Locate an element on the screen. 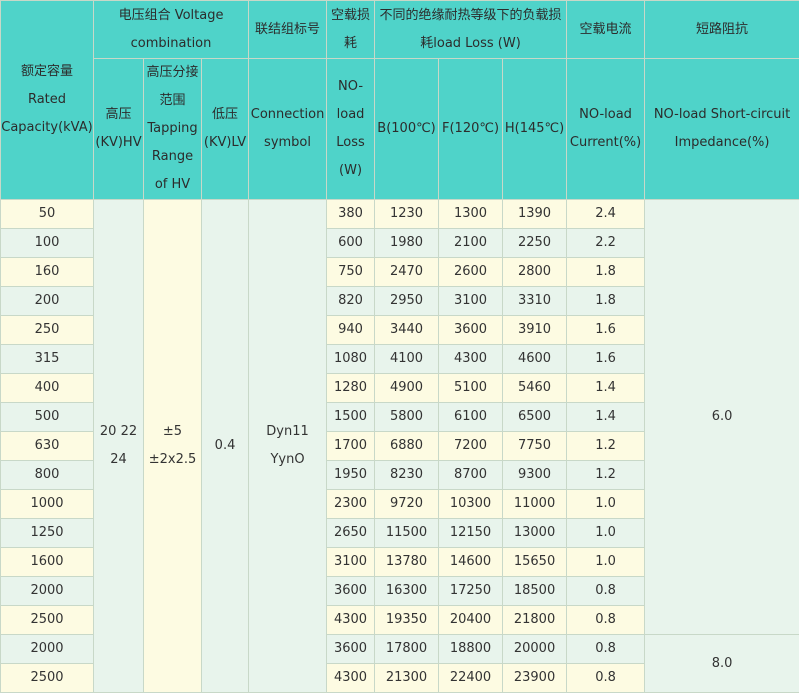 The width and height of the screenshot is (799, 700). cell-load-loss-b: 21300 is located at coordinates (407, 678).